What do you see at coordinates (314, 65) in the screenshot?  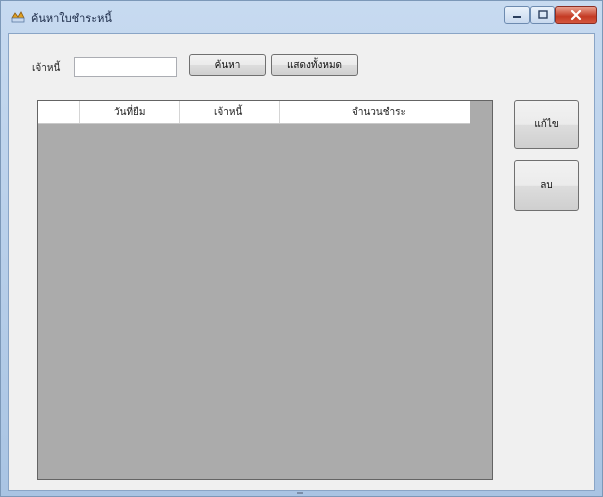 I see `show-all-button: แสดงทั้งหมด` at bounding box center [314, 65].